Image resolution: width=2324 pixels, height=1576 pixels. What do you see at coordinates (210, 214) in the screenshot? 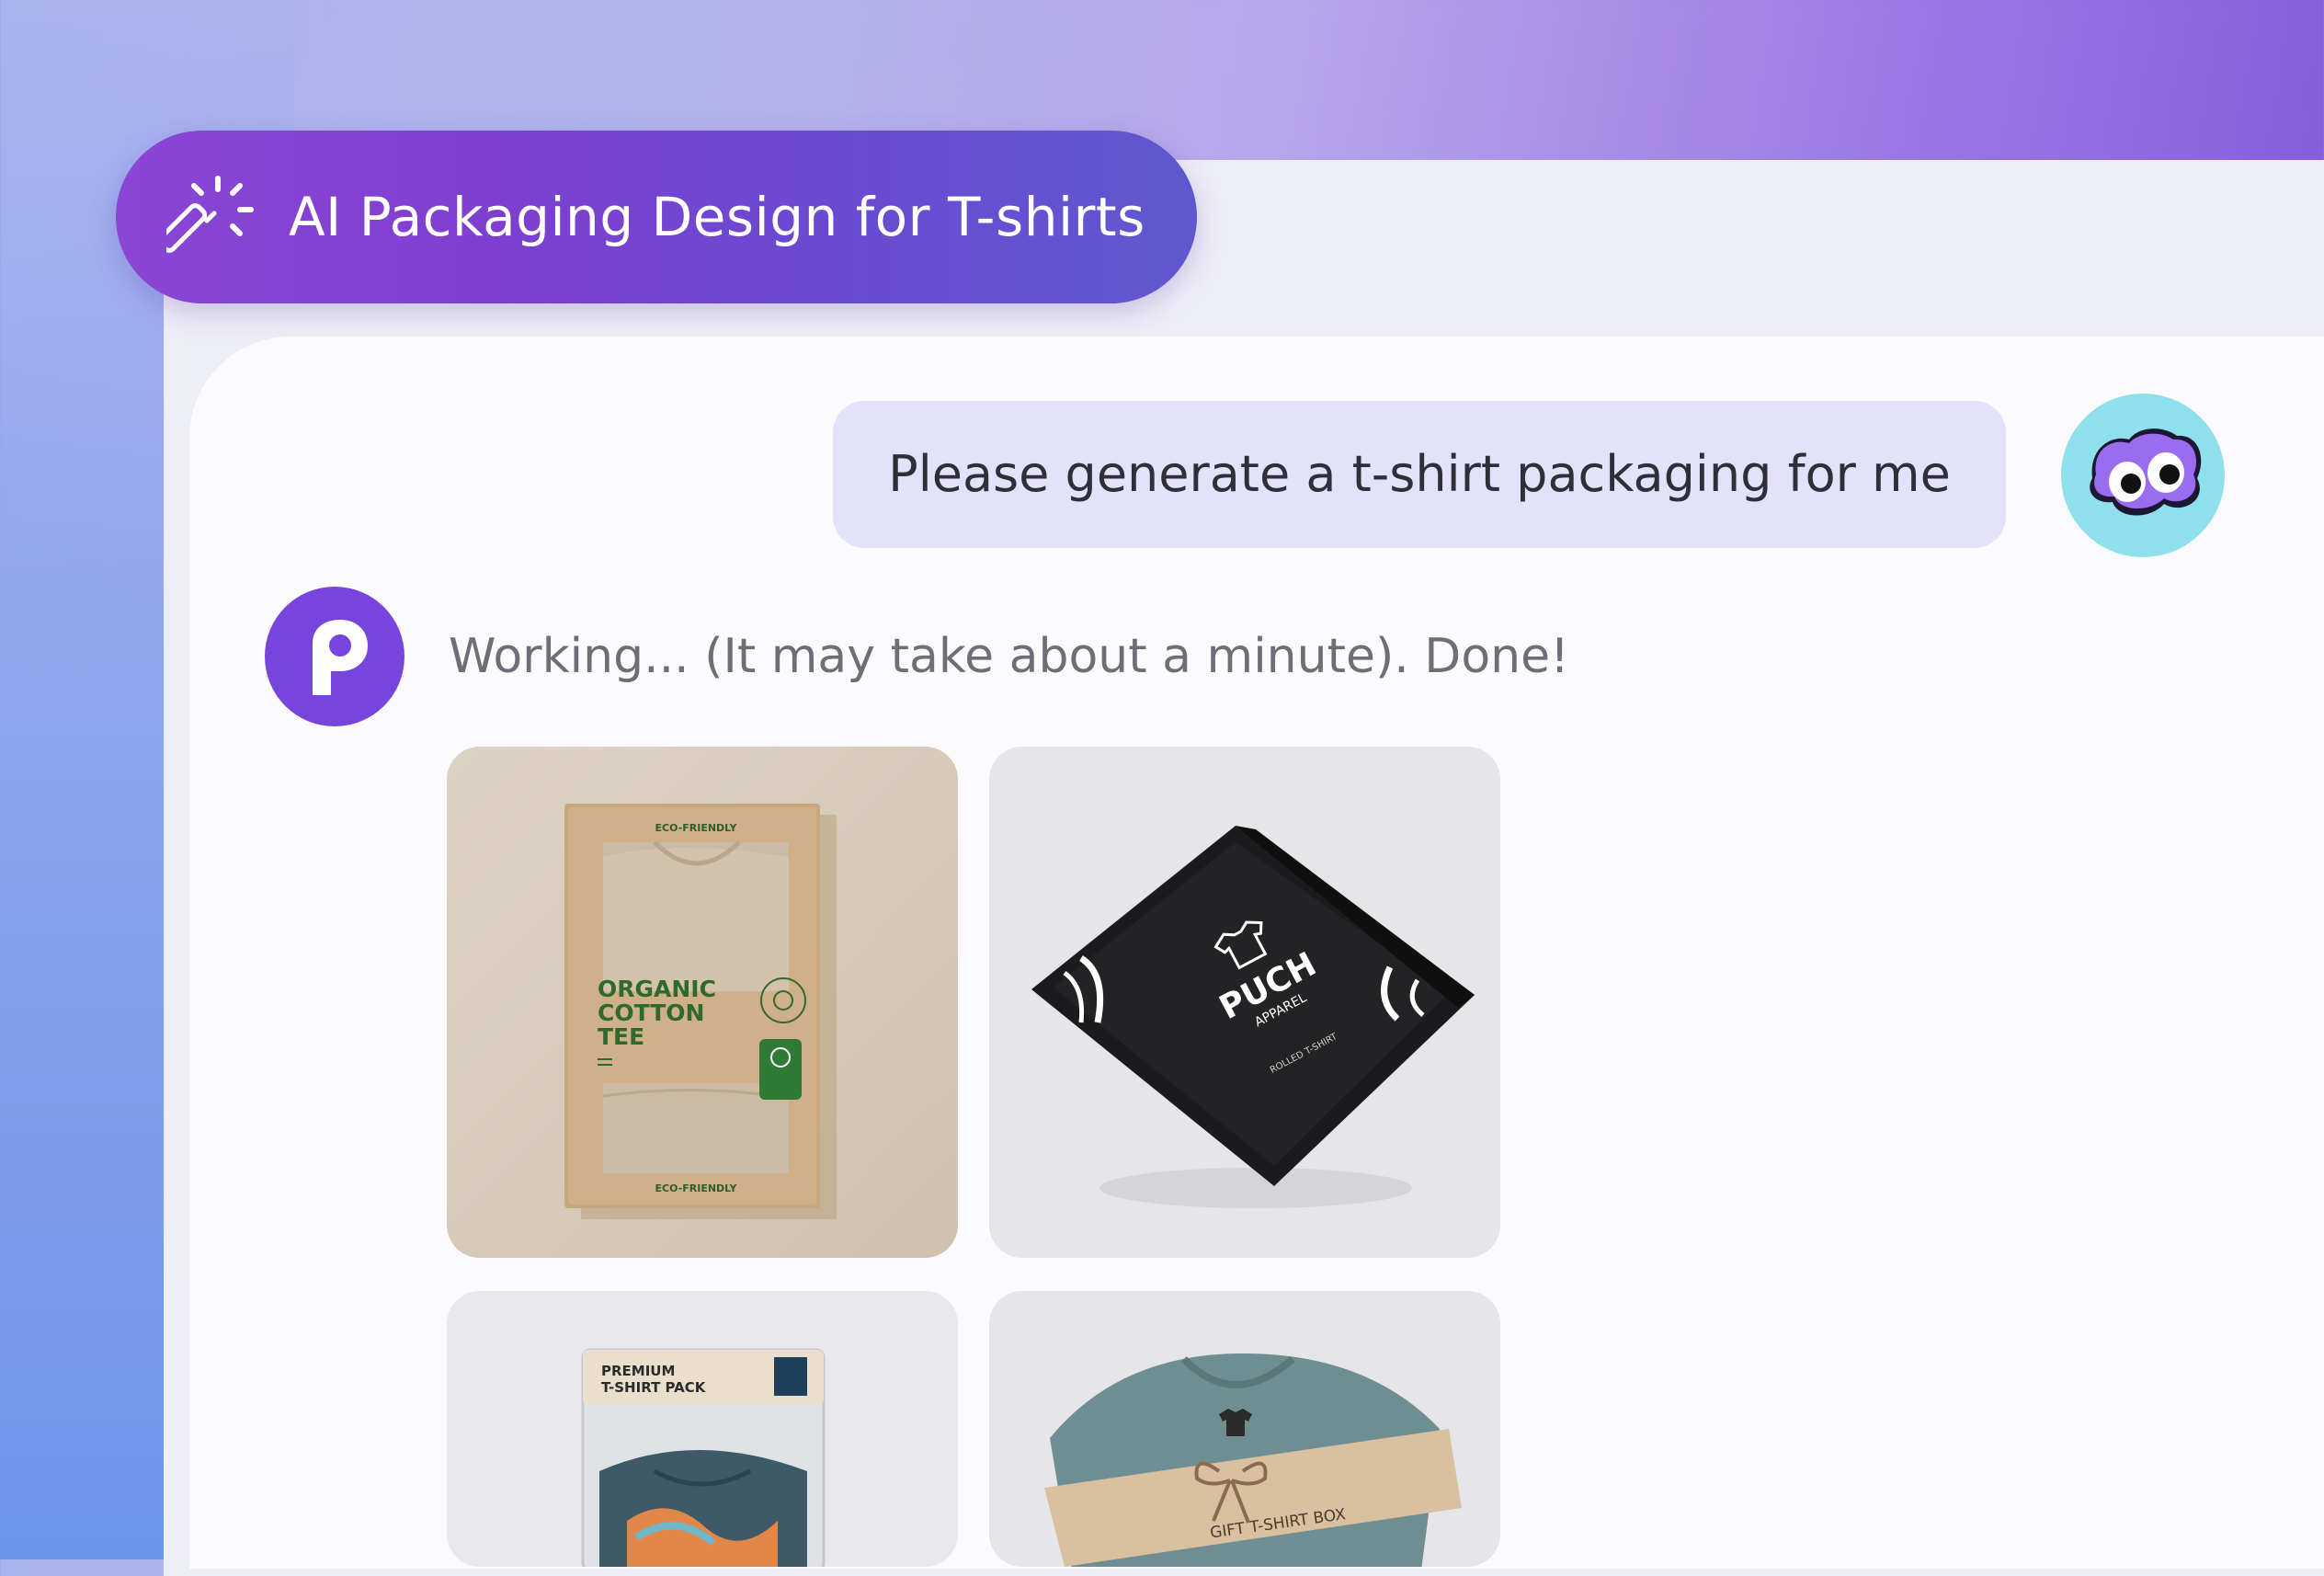
I see `magic-wand-icon` at bounding box center [210, 214].